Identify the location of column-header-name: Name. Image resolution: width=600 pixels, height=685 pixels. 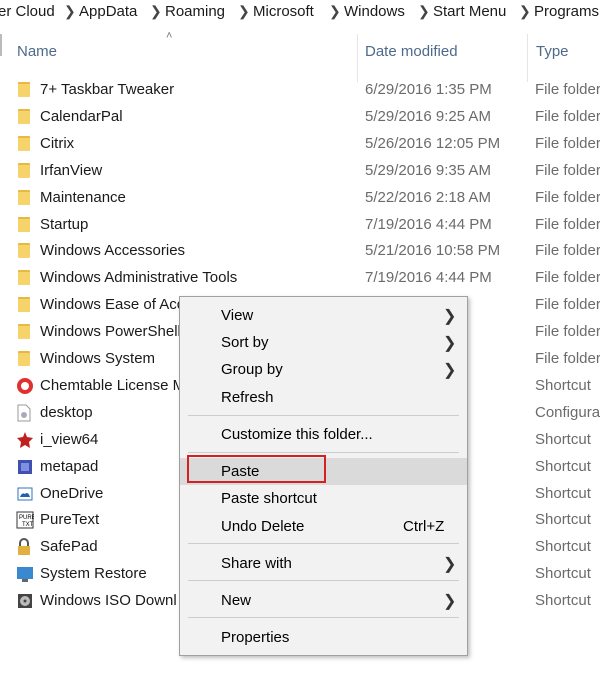
(37, 51).